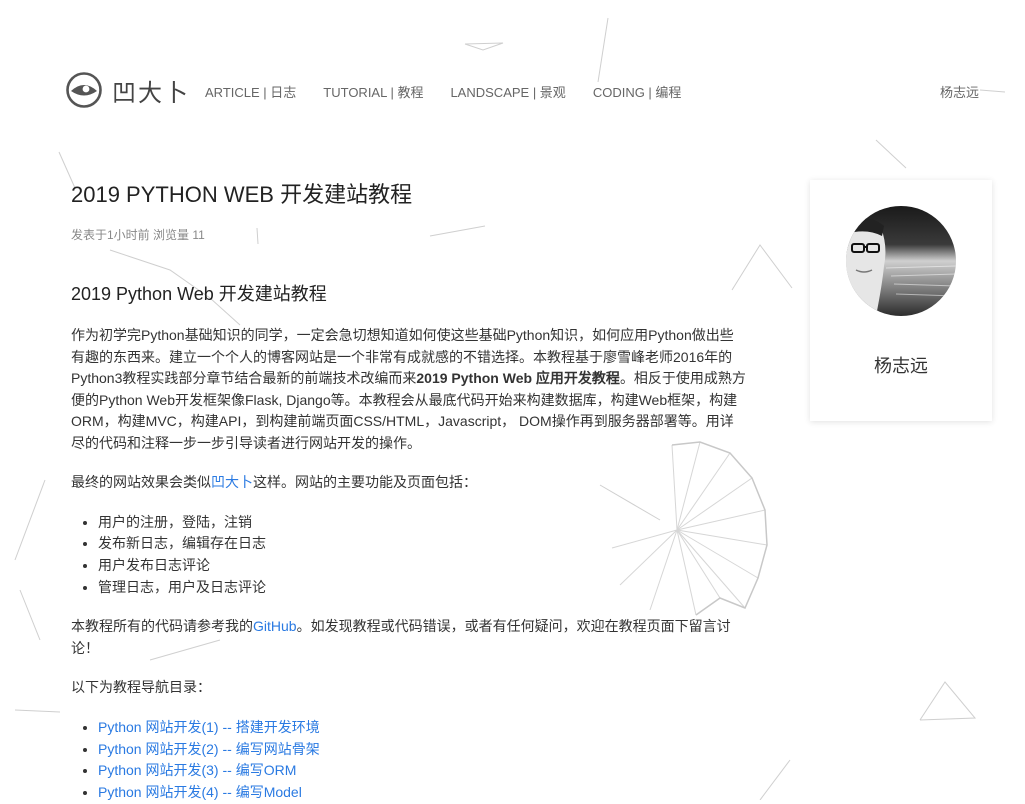 The width and height of the screenshot is (1025, 804). What do you see at coordinates (242, 194) in the screenshot?
I see `article-title: 2019 PYTHON WEB 开发建站教程` at bounding box center [242, 194].